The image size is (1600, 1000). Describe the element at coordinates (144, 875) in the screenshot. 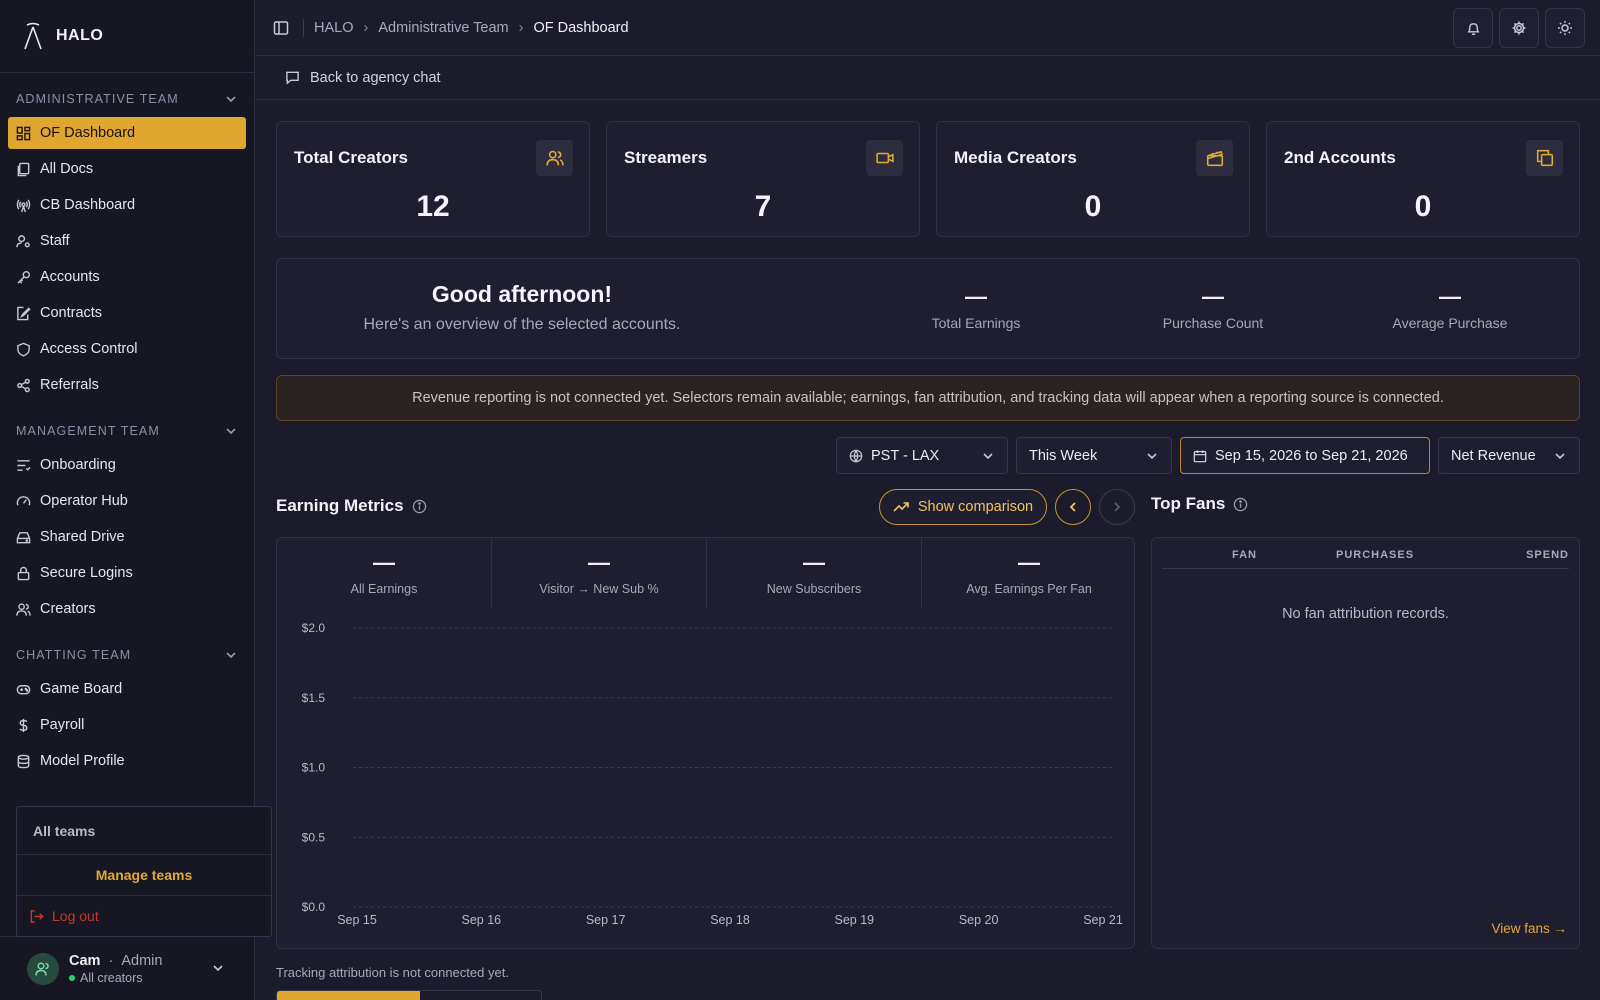

I see `manage-teams-button: Manage teams` at that location.